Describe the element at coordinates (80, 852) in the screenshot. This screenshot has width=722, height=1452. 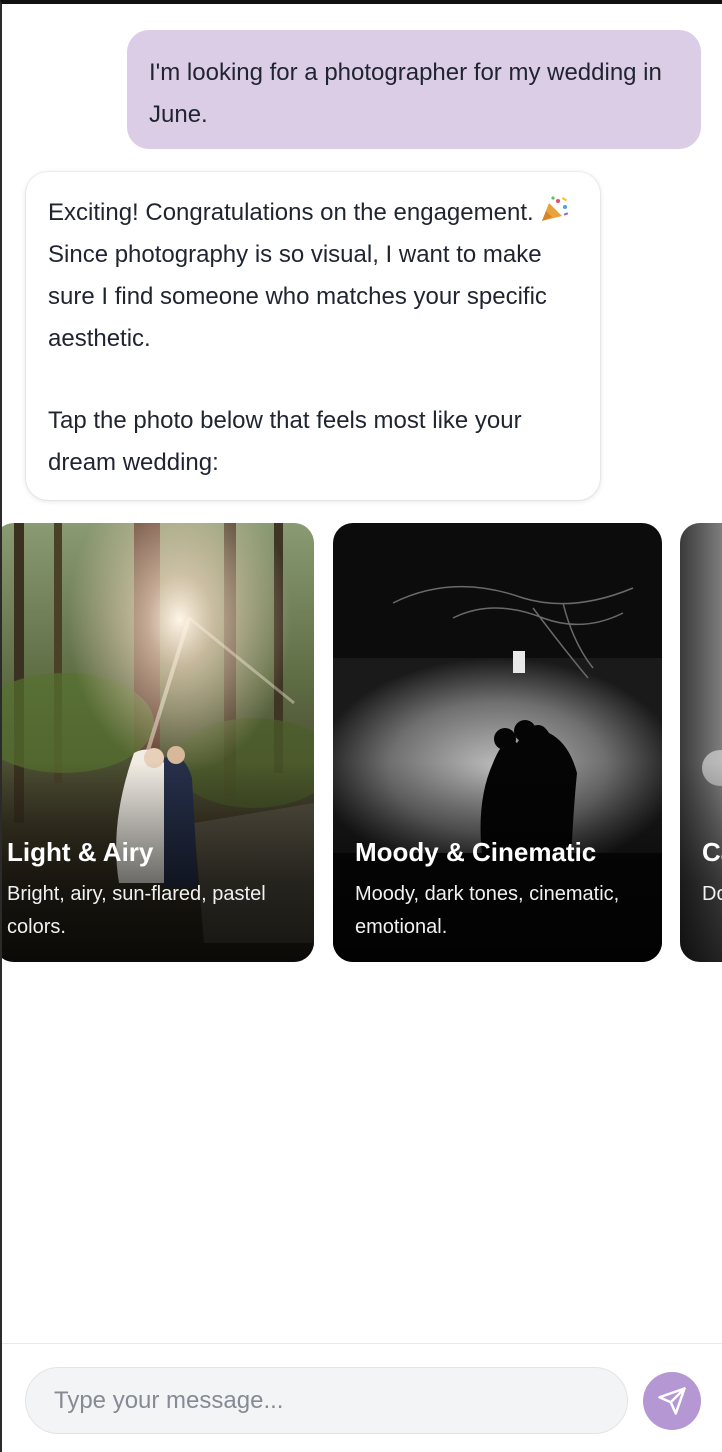
I see `style-card-title: Light & Airy` at that location.